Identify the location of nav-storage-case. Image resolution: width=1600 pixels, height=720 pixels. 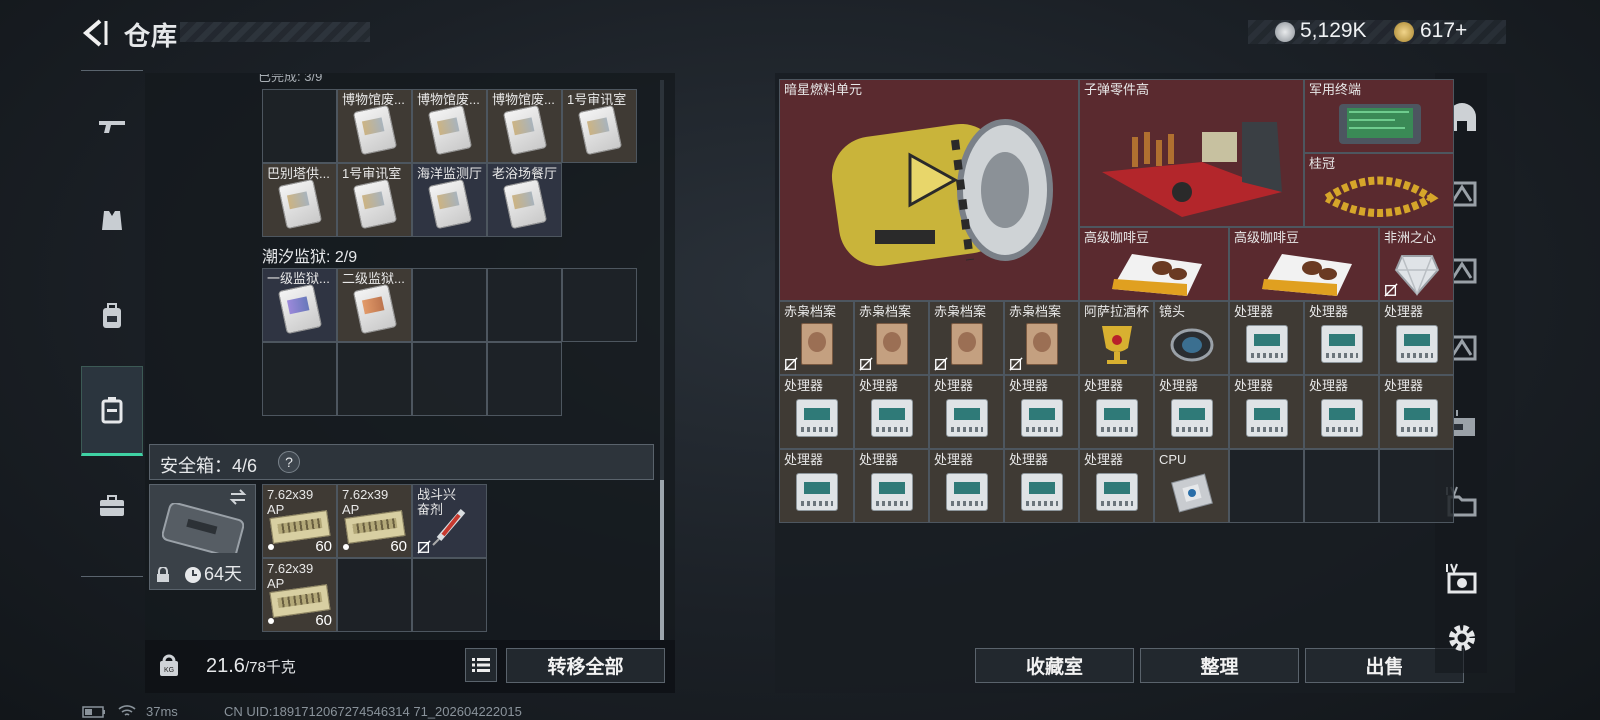
(112, 411).